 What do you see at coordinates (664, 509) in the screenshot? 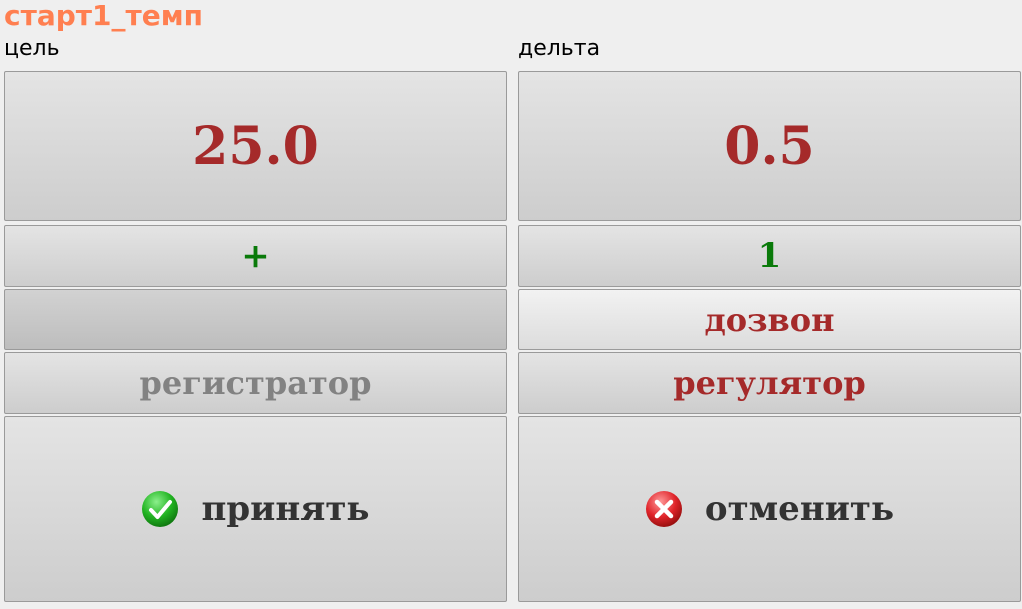
I see `x-circle-icon` at bounding box center [664, 509].